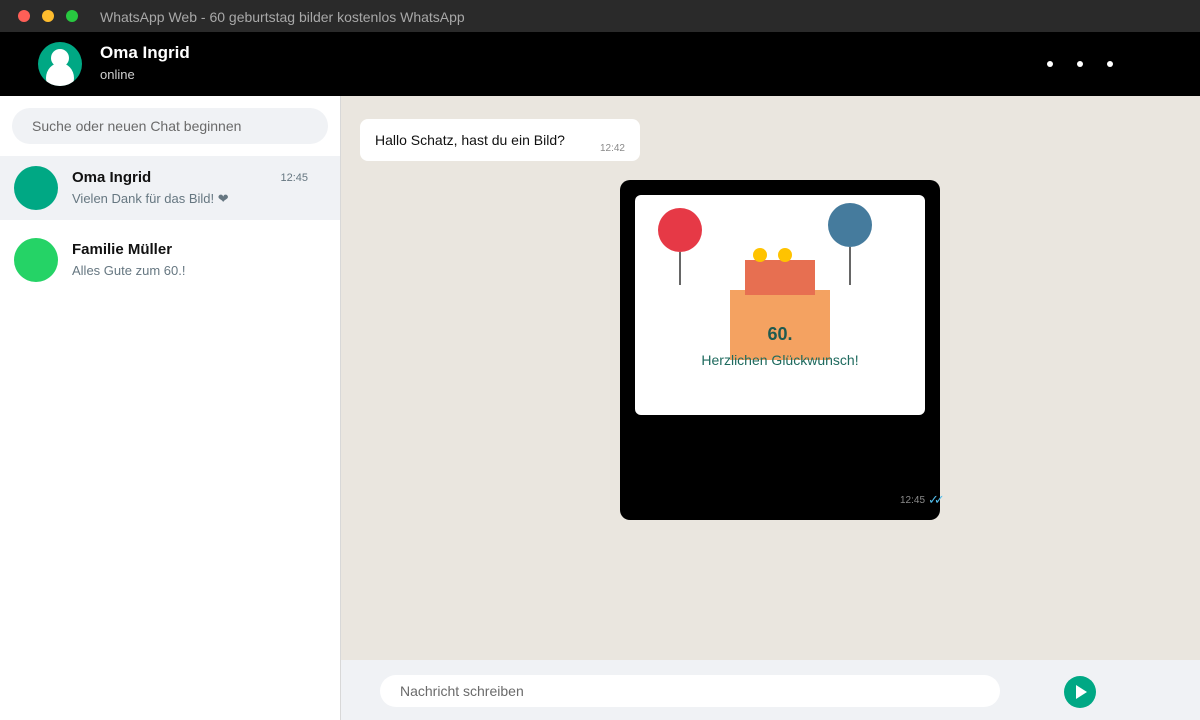 This screenshot has width=1200, height=720. What do you see at coordinates (48, 16) in the screenshot?
I see `minimize-window-button` at bounding box center [48, 16].